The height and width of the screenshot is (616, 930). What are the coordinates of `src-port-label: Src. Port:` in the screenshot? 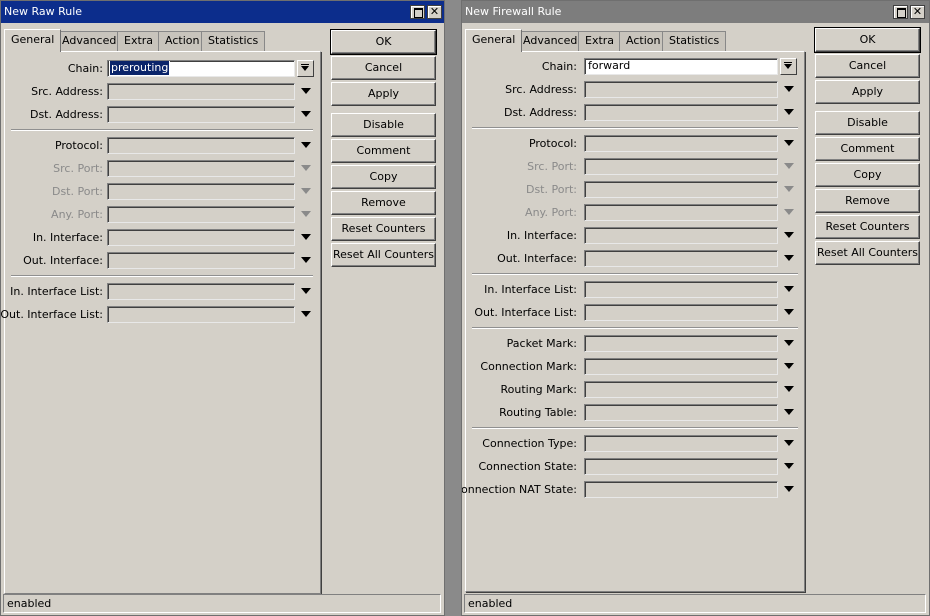 It's located at (552, 166).